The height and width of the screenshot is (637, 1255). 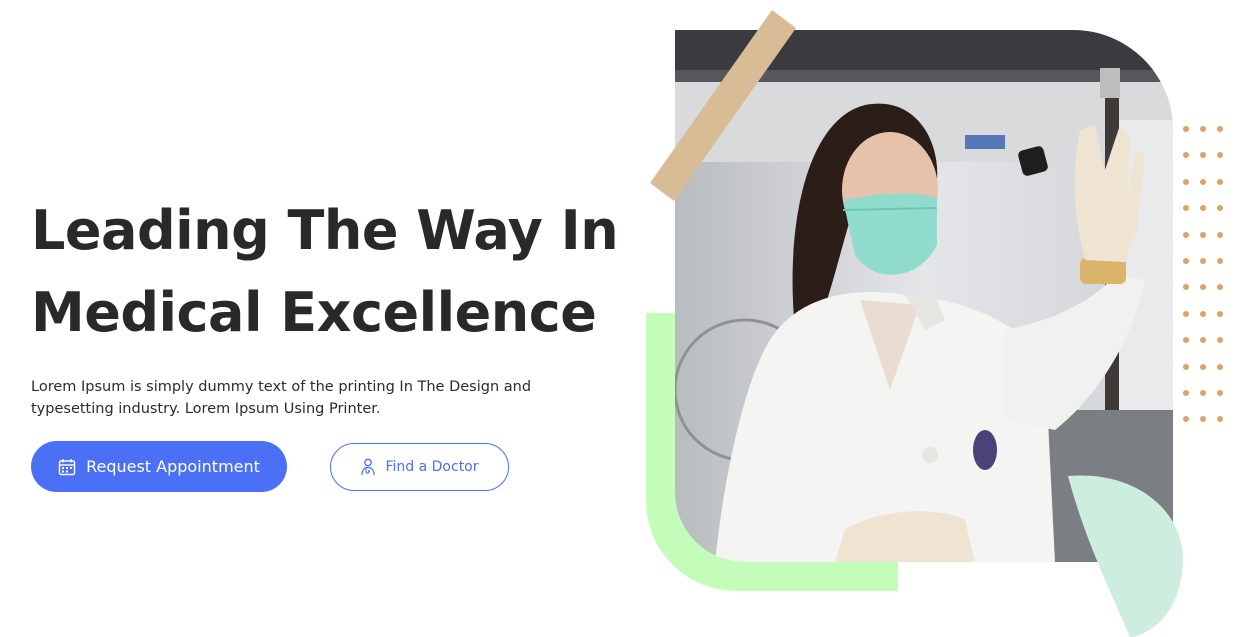 I want to click on find-doctor-button: Find a Doctor, so click(x=419, y=467).